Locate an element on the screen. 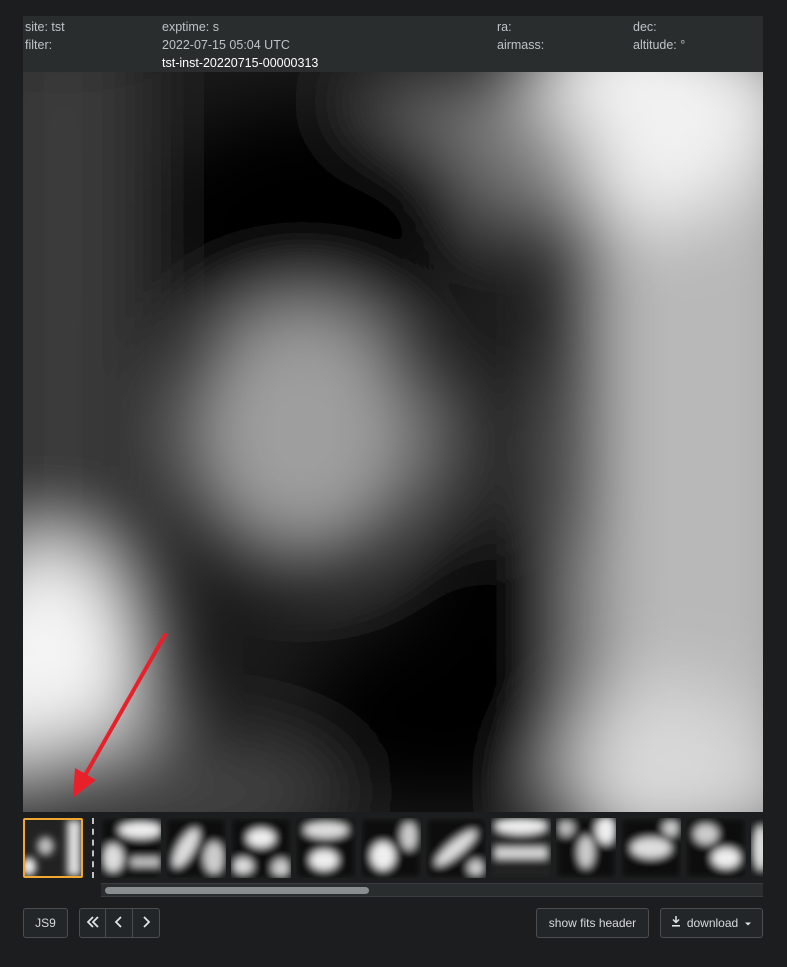 Image resolution: width=787 pixels, height=967 pixels. download-button: download is located at coordinates (711, 923).